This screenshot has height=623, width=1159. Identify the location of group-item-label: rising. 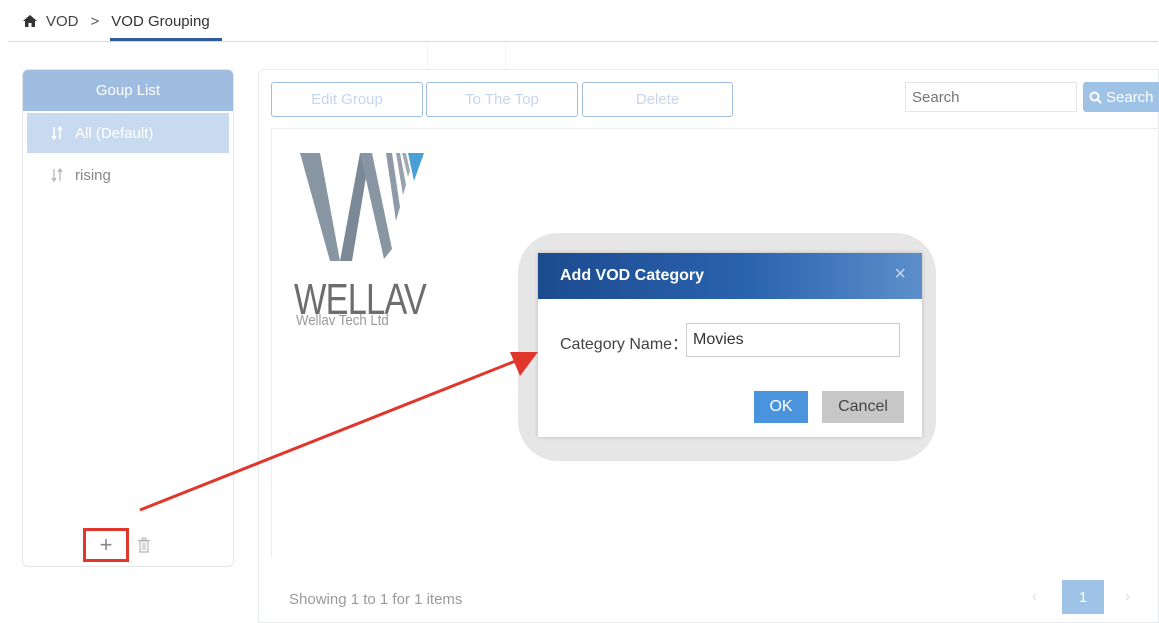
(93, 175).